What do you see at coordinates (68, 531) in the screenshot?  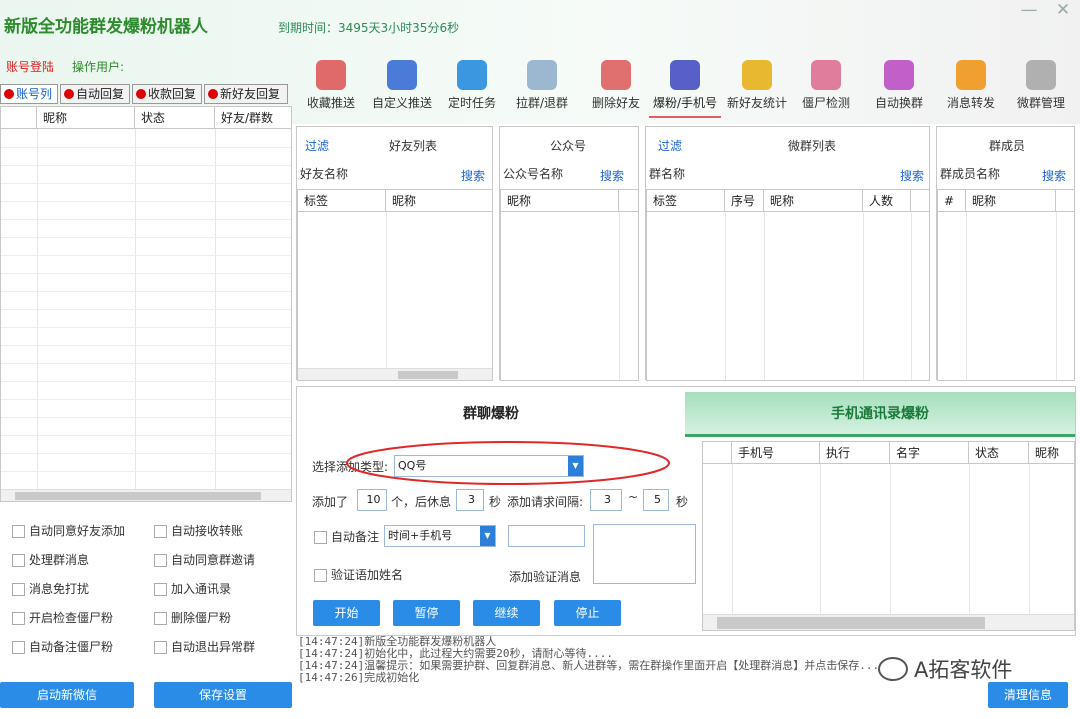 I see `option-checkbox: 自动同意好友添加` at bounding box center [68, 531].